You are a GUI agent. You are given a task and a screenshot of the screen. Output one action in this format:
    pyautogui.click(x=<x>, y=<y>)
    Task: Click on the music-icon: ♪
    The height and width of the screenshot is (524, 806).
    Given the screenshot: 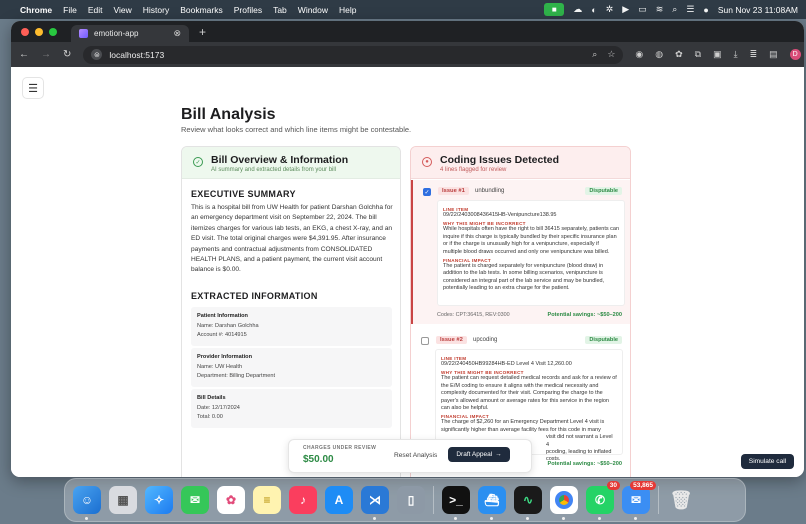 What is the action you would take?
    pyautogui.click(x=303, y=500)
    